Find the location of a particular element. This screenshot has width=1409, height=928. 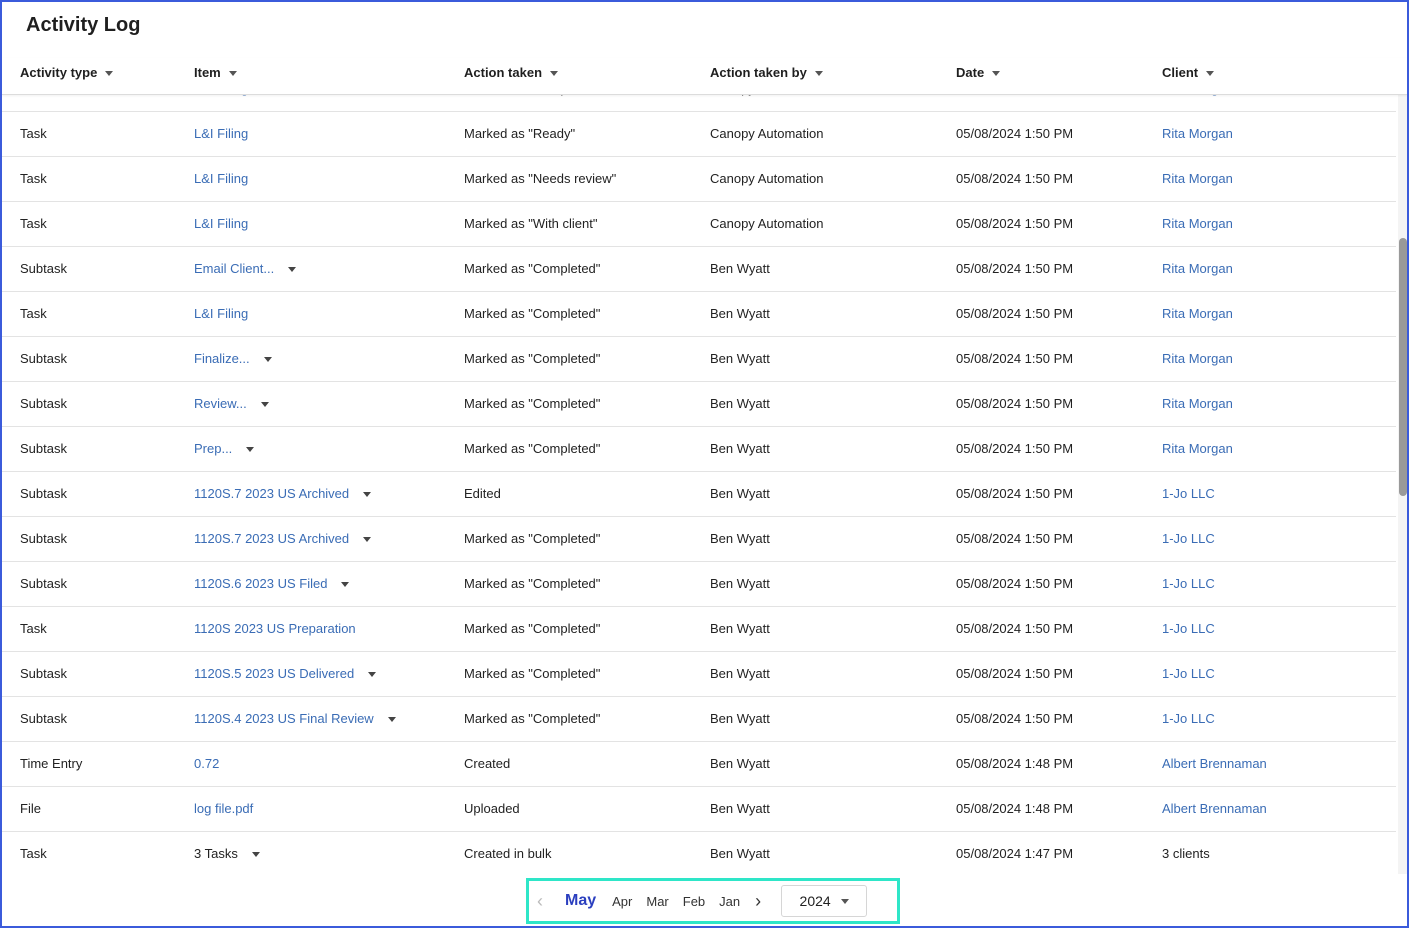

month-feb: Feb is located at coordinates (694, 901).